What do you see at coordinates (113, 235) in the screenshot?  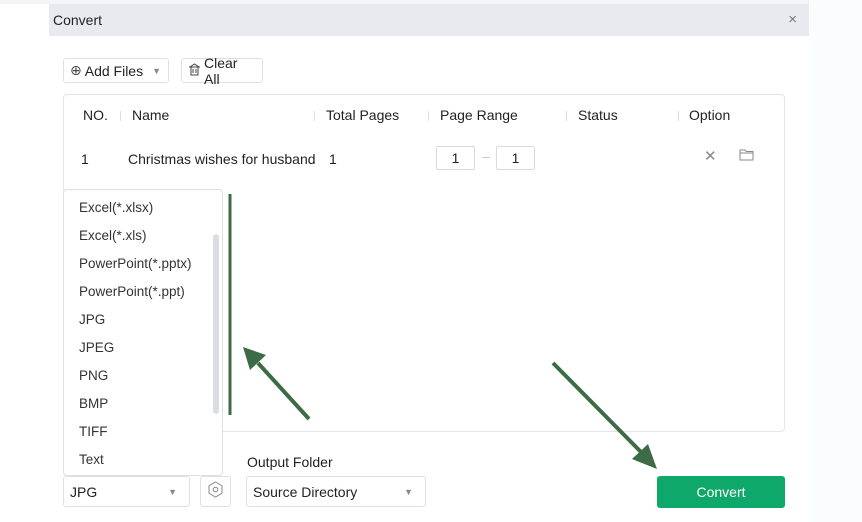 I see `format-option: Excel(*.xls)` at bounding box center [113, 235].